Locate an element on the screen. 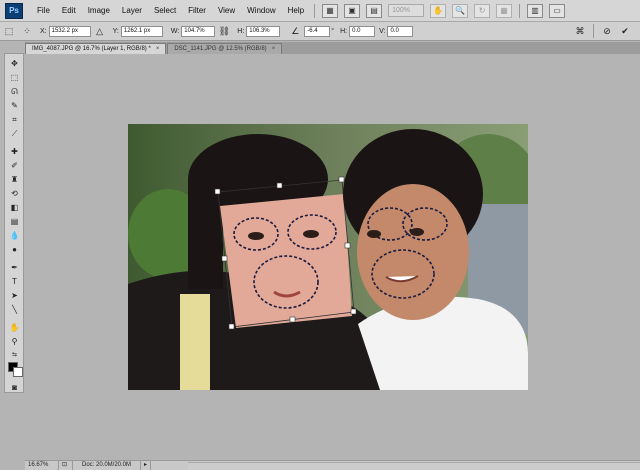  angle-field: -6.4 is located at coordinates (317, 31).